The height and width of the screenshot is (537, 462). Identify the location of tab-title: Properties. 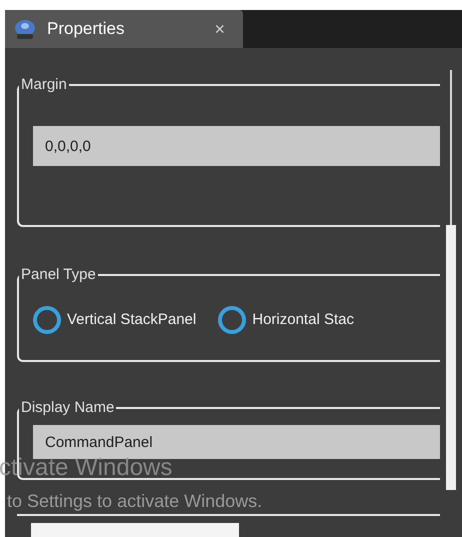
(85, 29).